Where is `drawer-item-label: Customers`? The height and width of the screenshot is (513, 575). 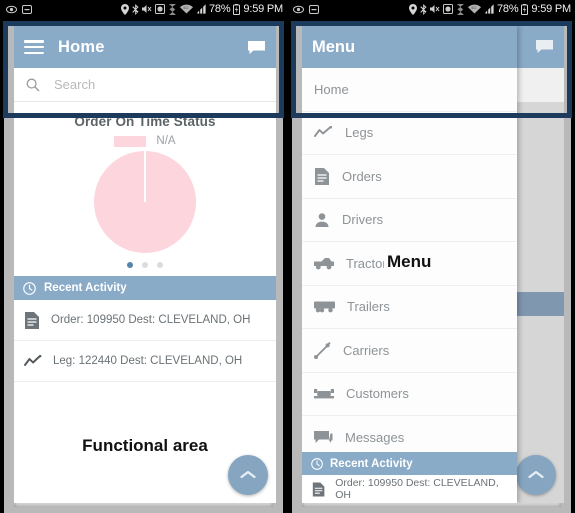 drawer-item-label: Customers is located at coordinates (377, 394).